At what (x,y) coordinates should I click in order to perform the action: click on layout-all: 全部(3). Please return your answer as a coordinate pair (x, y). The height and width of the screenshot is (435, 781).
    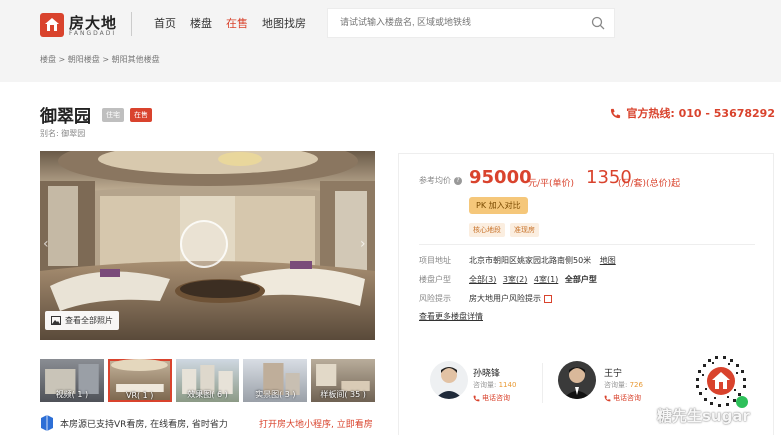
    Looking at the image, I should click on (482, 279).